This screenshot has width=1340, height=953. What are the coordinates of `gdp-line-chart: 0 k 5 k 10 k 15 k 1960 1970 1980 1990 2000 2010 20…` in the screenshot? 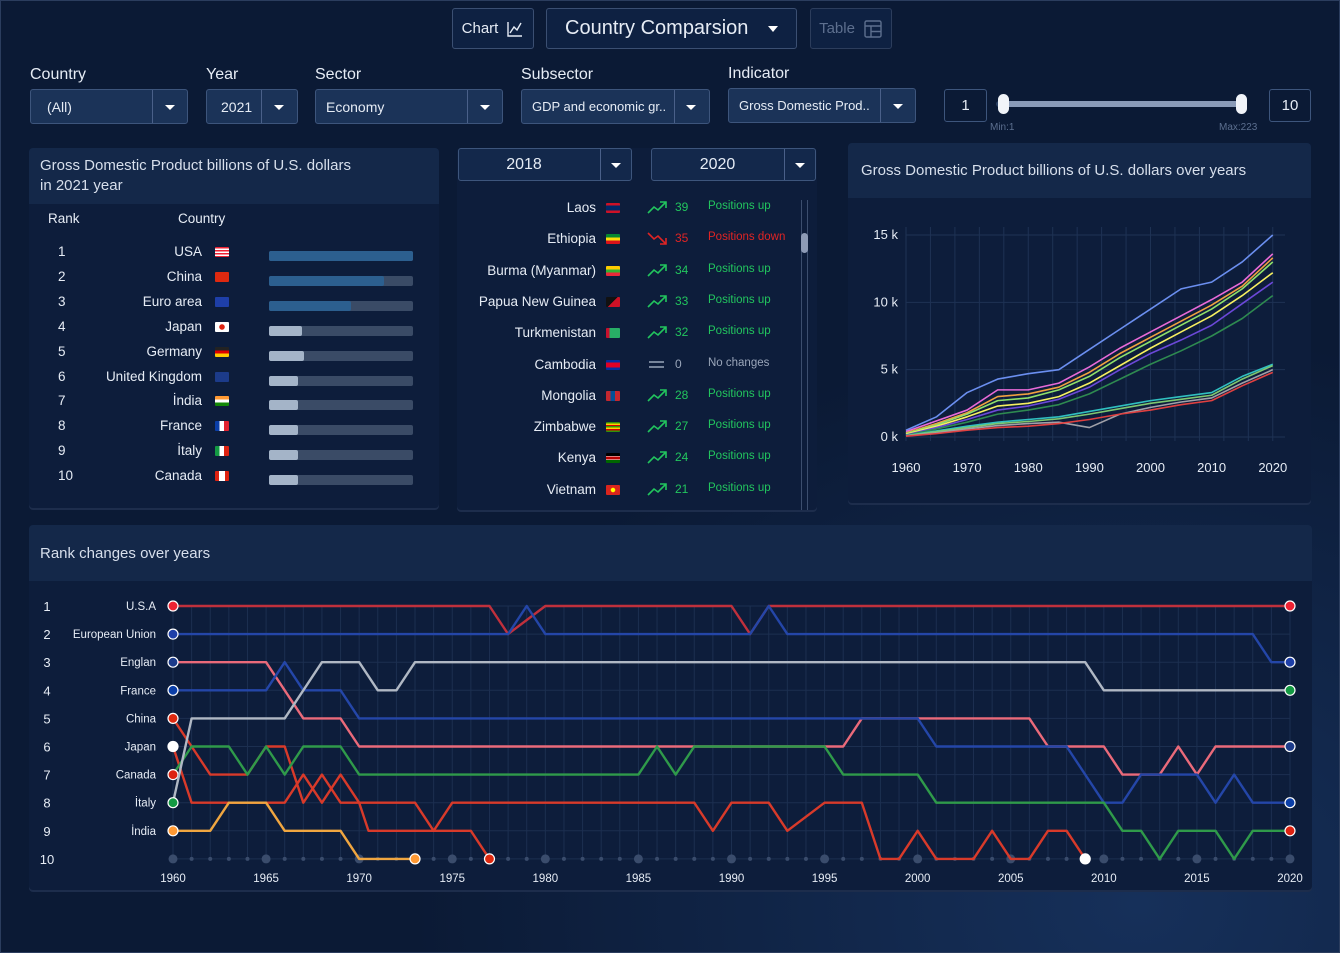 It's located at (1080, 351).